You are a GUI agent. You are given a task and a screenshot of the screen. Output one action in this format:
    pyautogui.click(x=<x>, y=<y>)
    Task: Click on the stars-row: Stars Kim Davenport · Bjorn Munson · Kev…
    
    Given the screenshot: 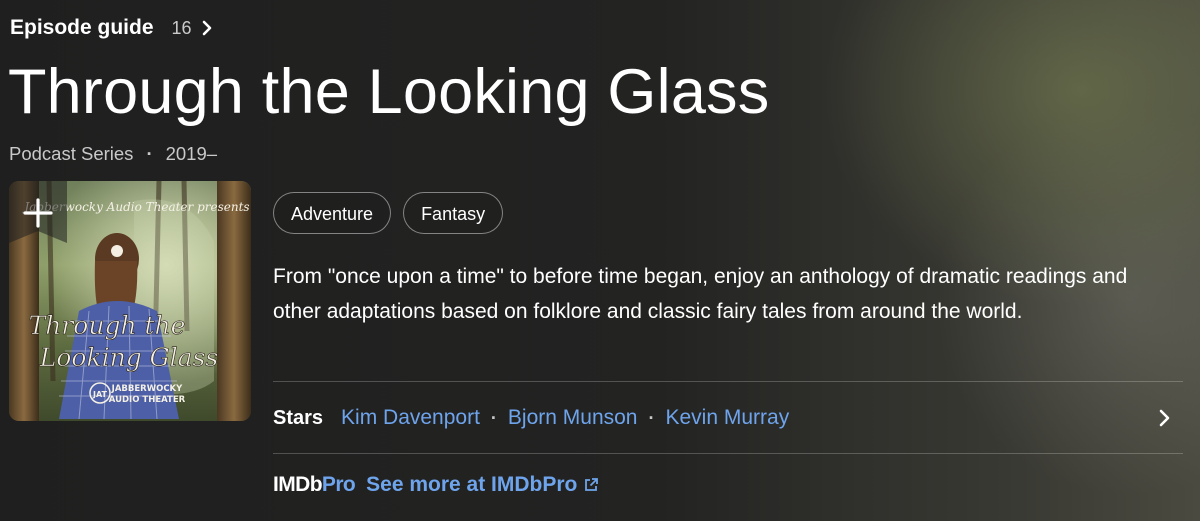 What is the action you would take?
    pyautogui.click(x=728, y=418)
    